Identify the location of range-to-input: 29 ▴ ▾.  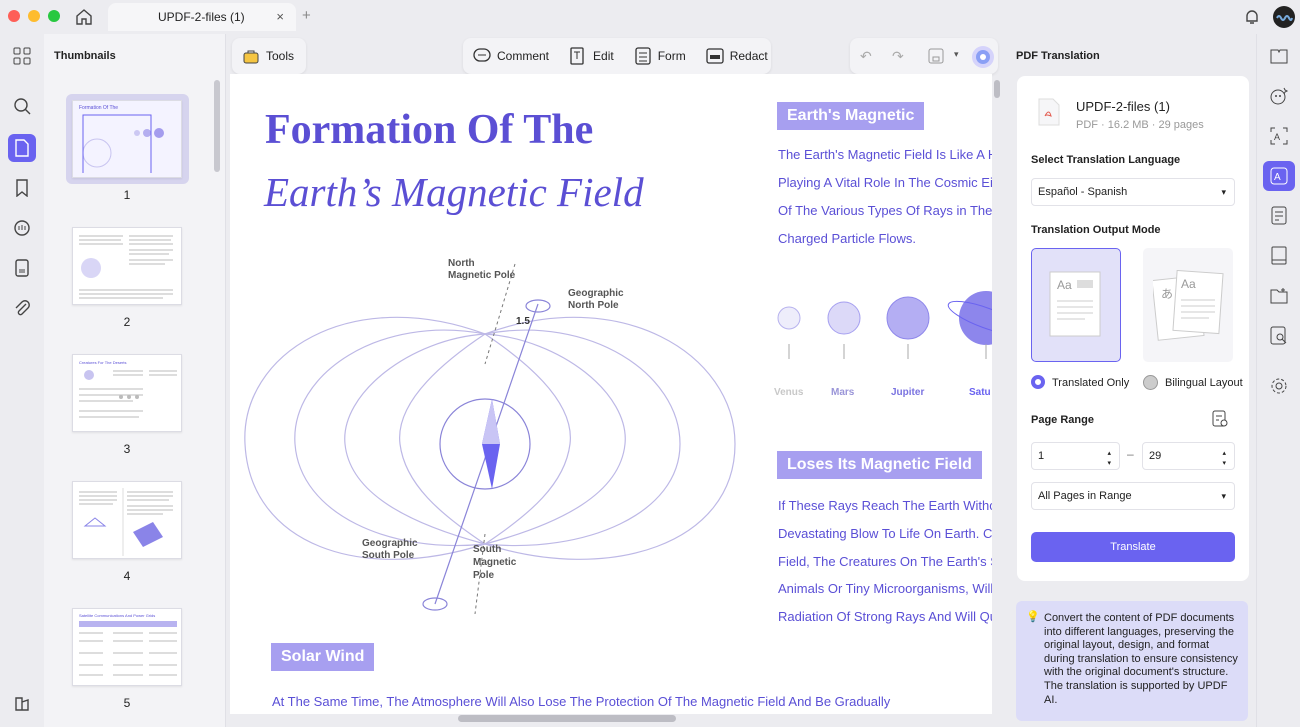
(1188, 456).